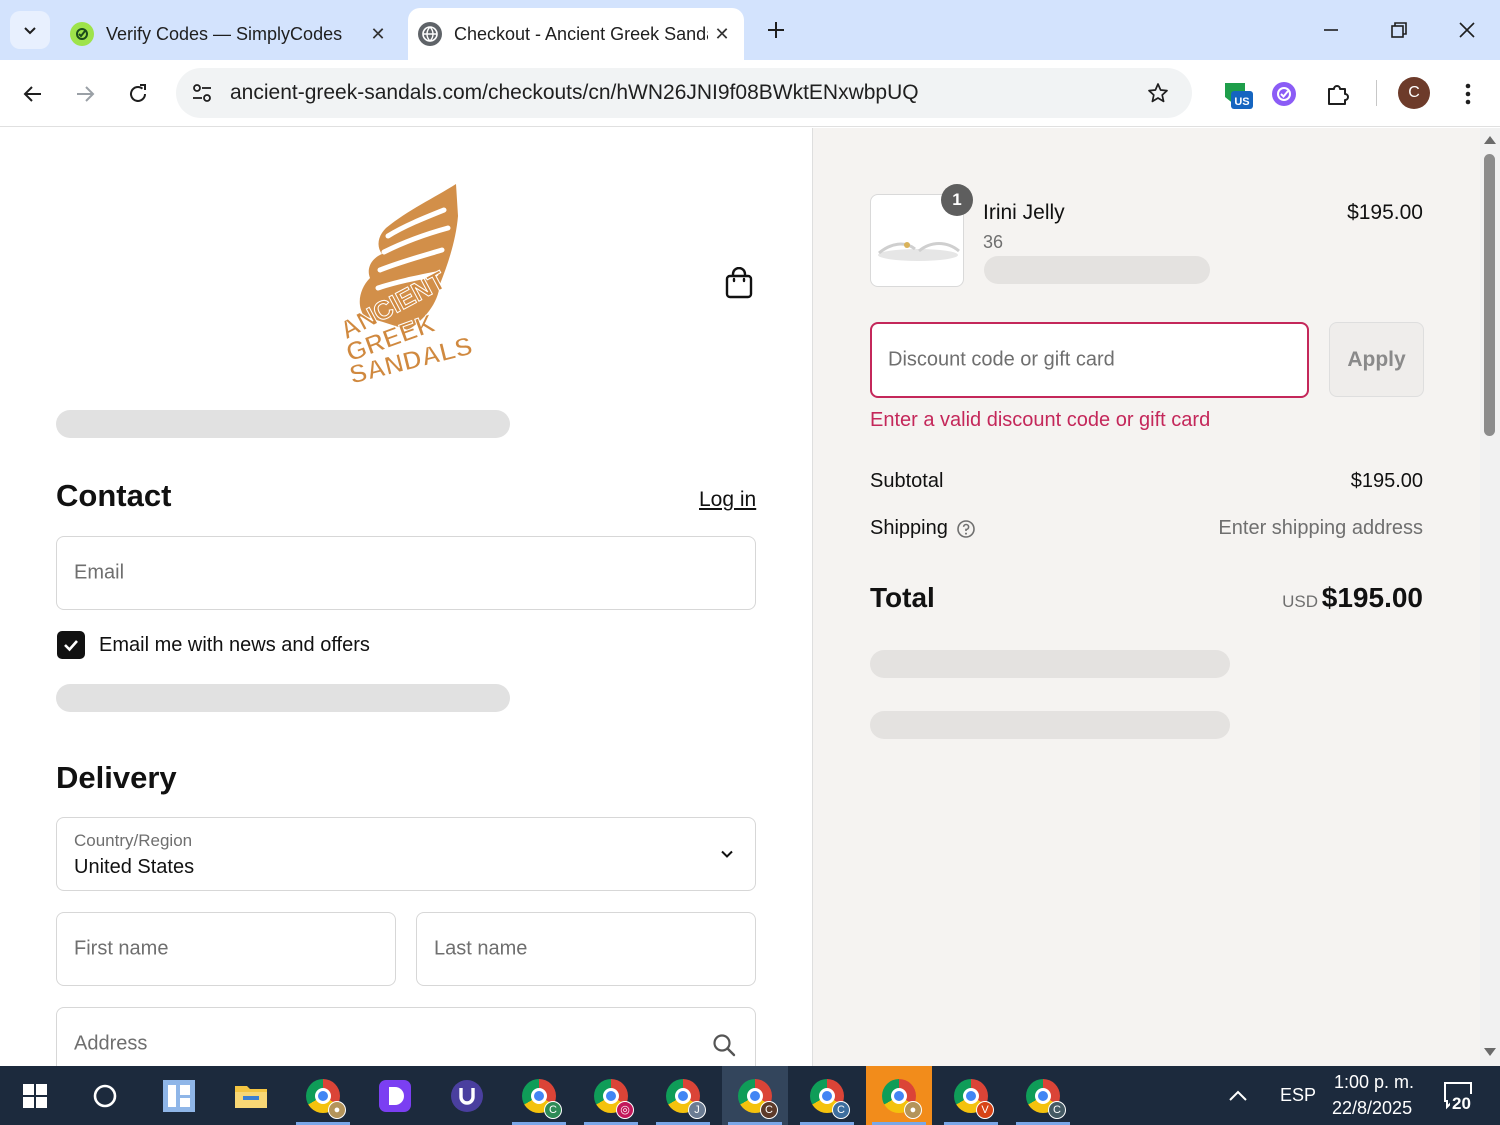  Describe the element at coordinates (224, 33) in the screenshot. I see `tab-title: Verify Codes — SimplyCodes` at that location.